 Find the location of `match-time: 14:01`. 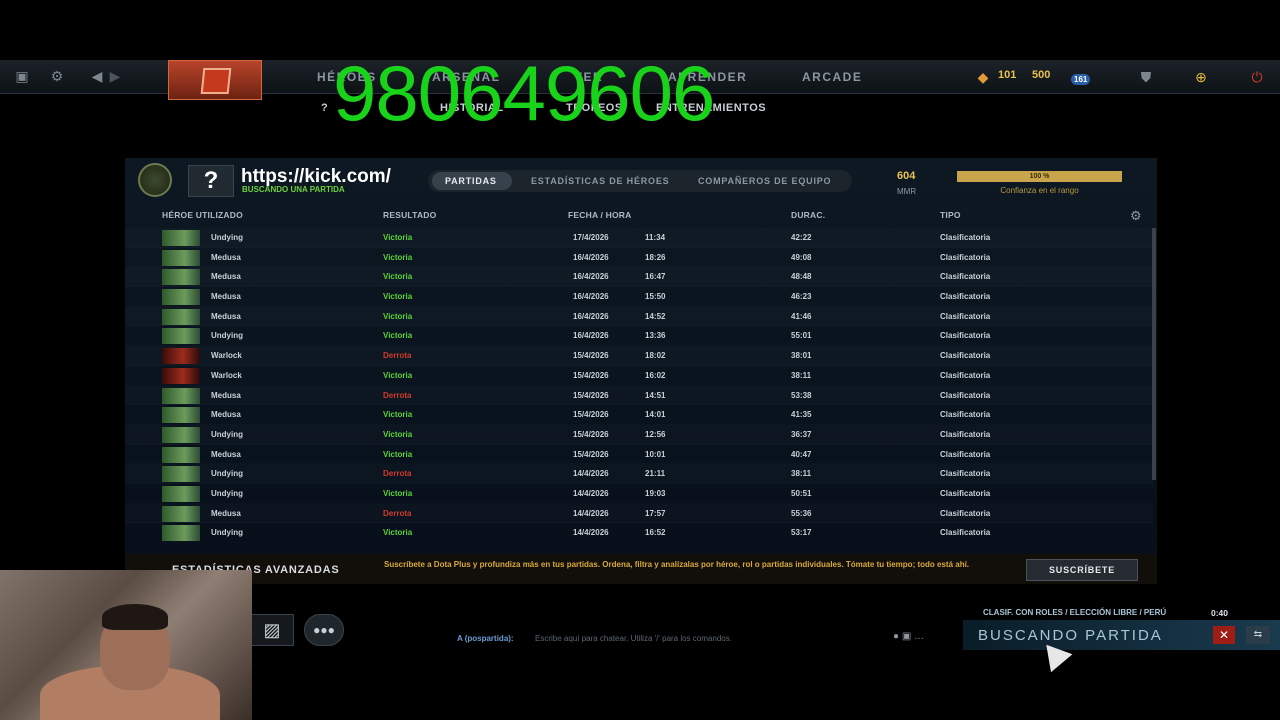

match-time: 14:01 is located at coordinates (655, 415).